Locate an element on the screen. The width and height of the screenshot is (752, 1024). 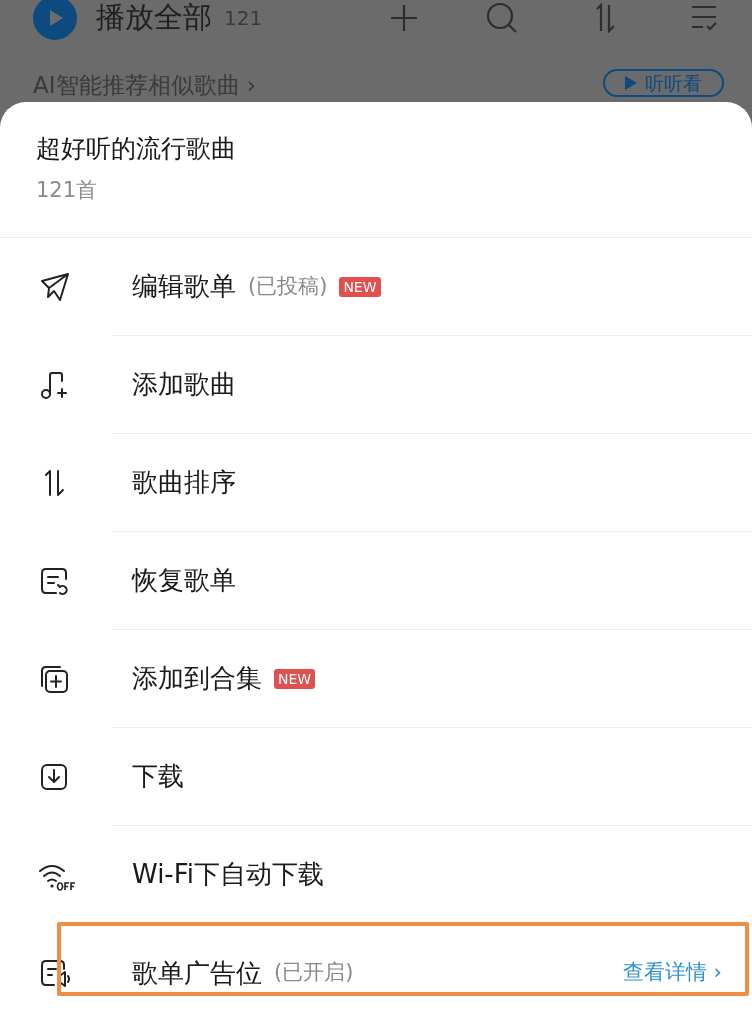
menu-item-label: Wi-Fi下自动下载 is located at coordinates (228, 874).